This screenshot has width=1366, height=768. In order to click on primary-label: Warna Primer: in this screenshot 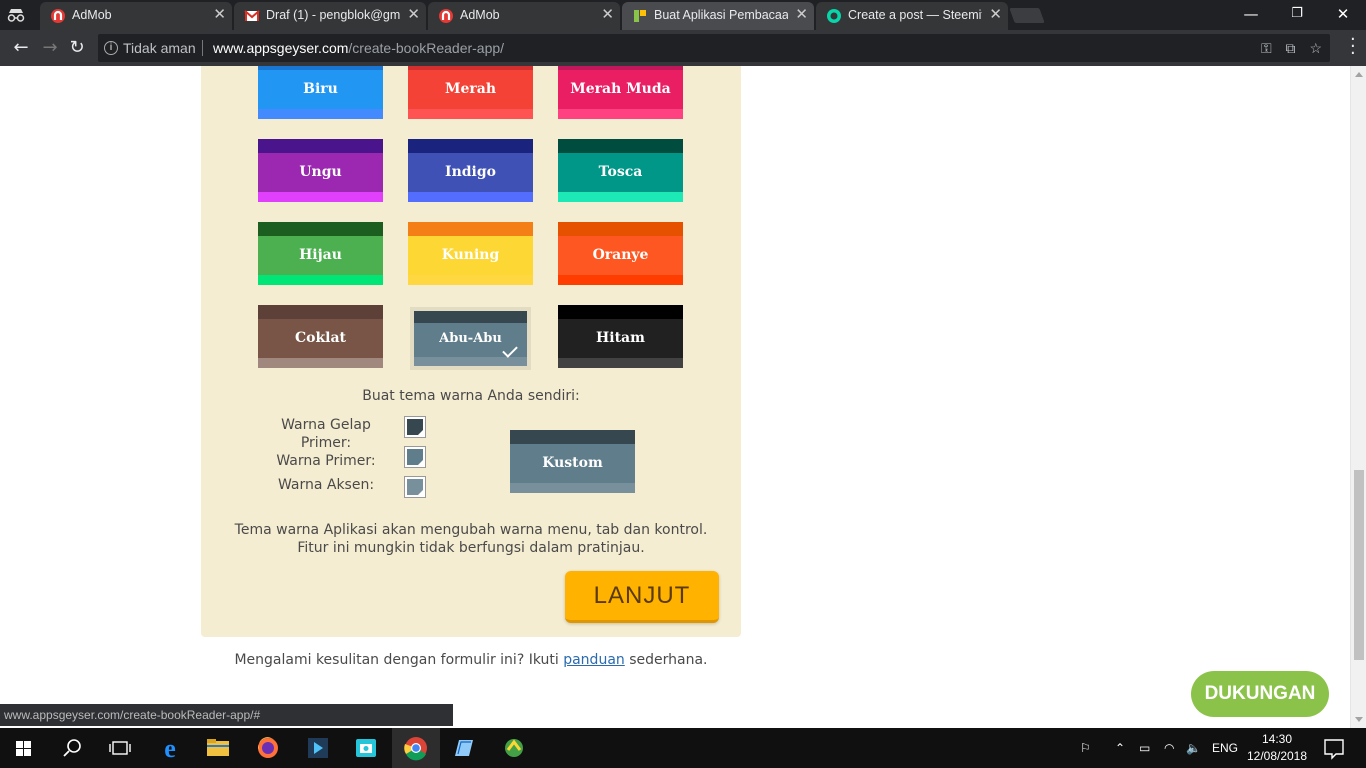, I will do `click(326, 461)`.